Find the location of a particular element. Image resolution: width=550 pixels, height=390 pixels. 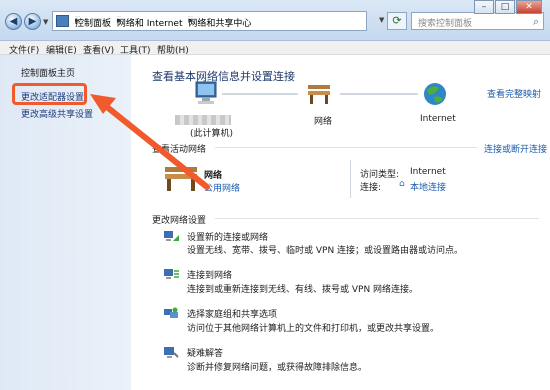

menu-bar: 文件(F) 编辑(E) 查看(V) 工具(T) 帮助(H) is located at coordinates (275, 48).